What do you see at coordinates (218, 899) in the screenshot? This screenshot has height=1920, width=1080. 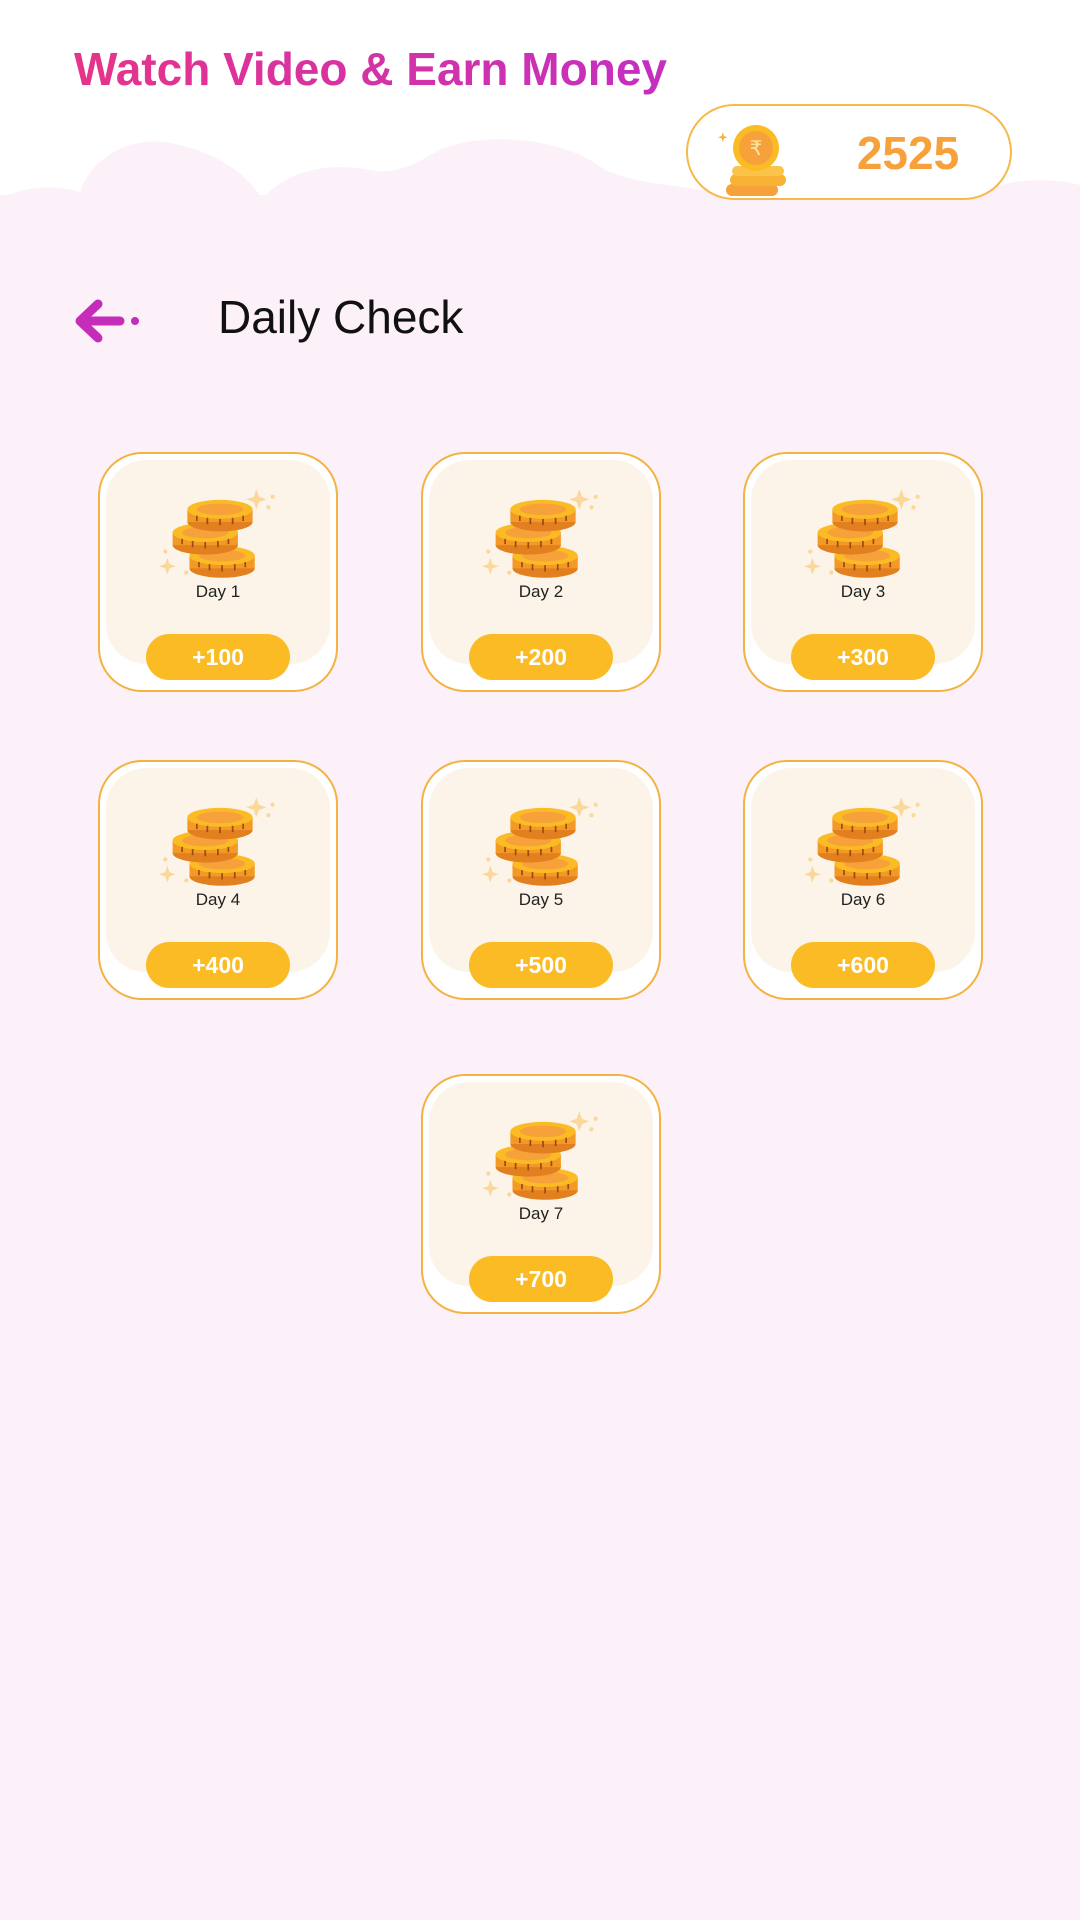 I see `day-label: Day 4` at bounding box center [218, 899].